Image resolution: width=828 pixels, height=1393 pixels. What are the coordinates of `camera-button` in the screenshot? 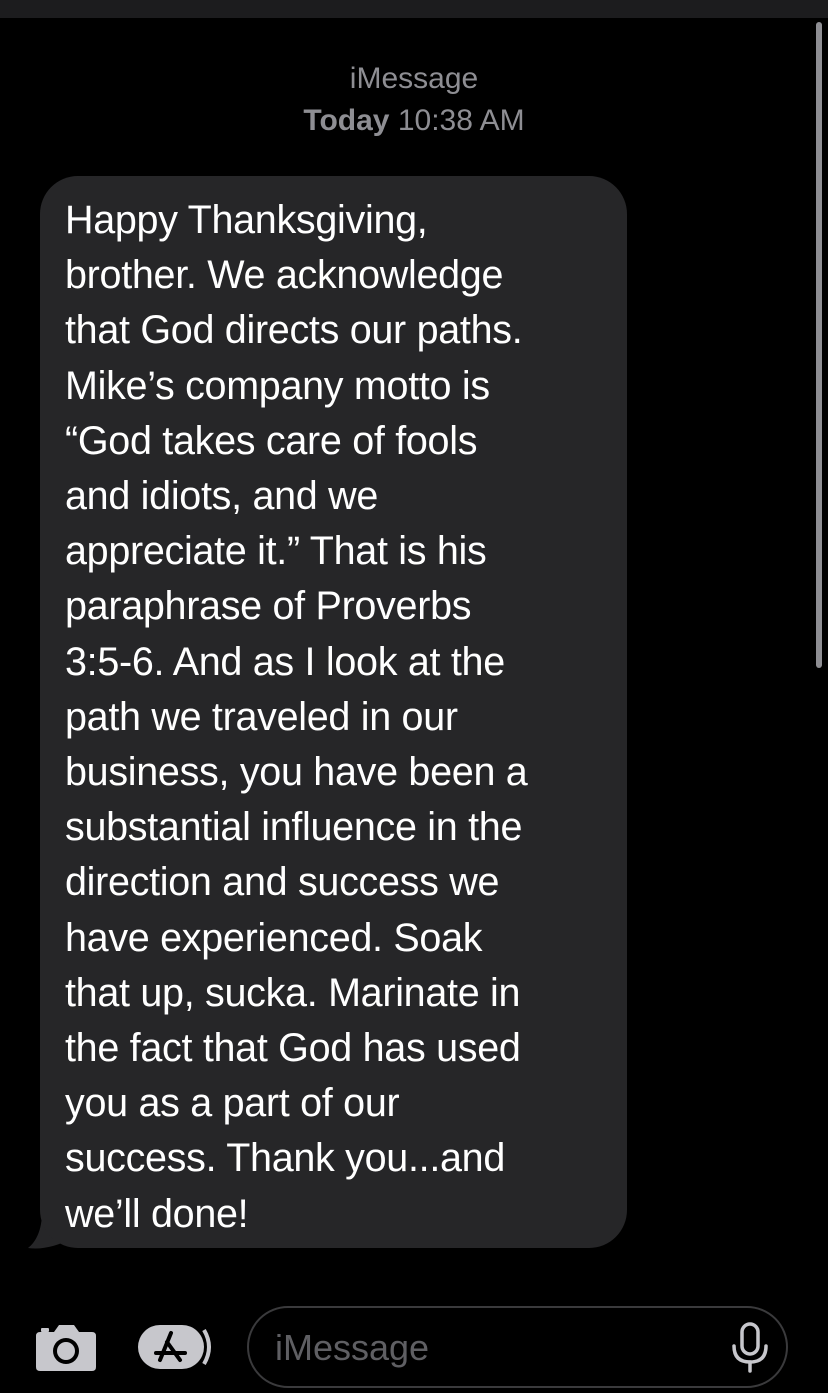 It's located at (66, 1347).